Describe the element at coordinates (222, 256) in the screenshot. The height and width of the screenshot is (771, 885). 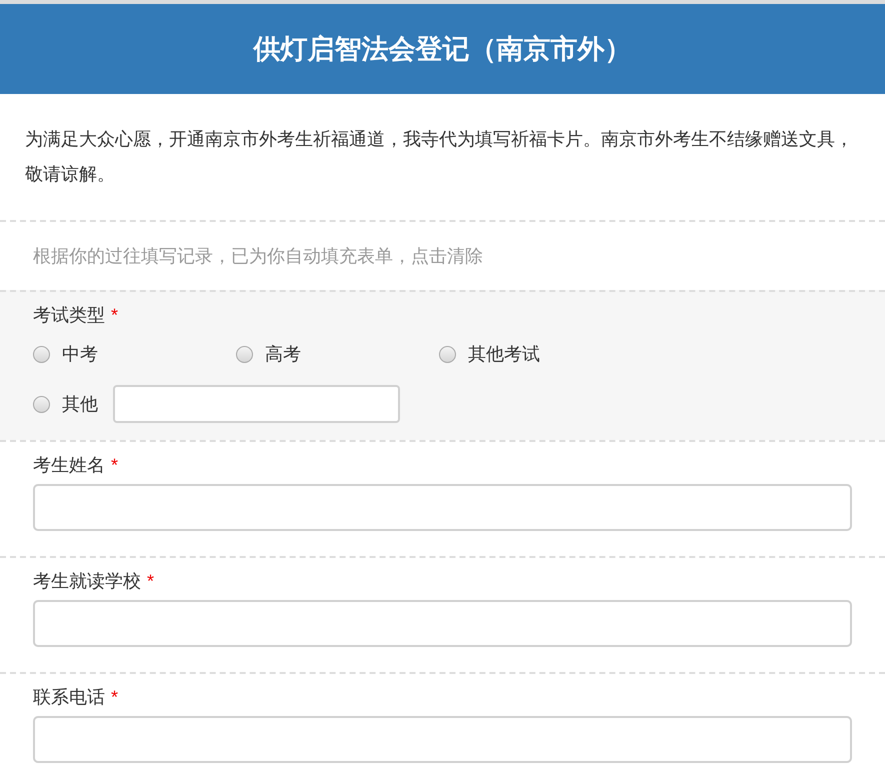
I see `autofill-notice: 根据你的过往填写记录，已为你自动填充表单，` at that location.